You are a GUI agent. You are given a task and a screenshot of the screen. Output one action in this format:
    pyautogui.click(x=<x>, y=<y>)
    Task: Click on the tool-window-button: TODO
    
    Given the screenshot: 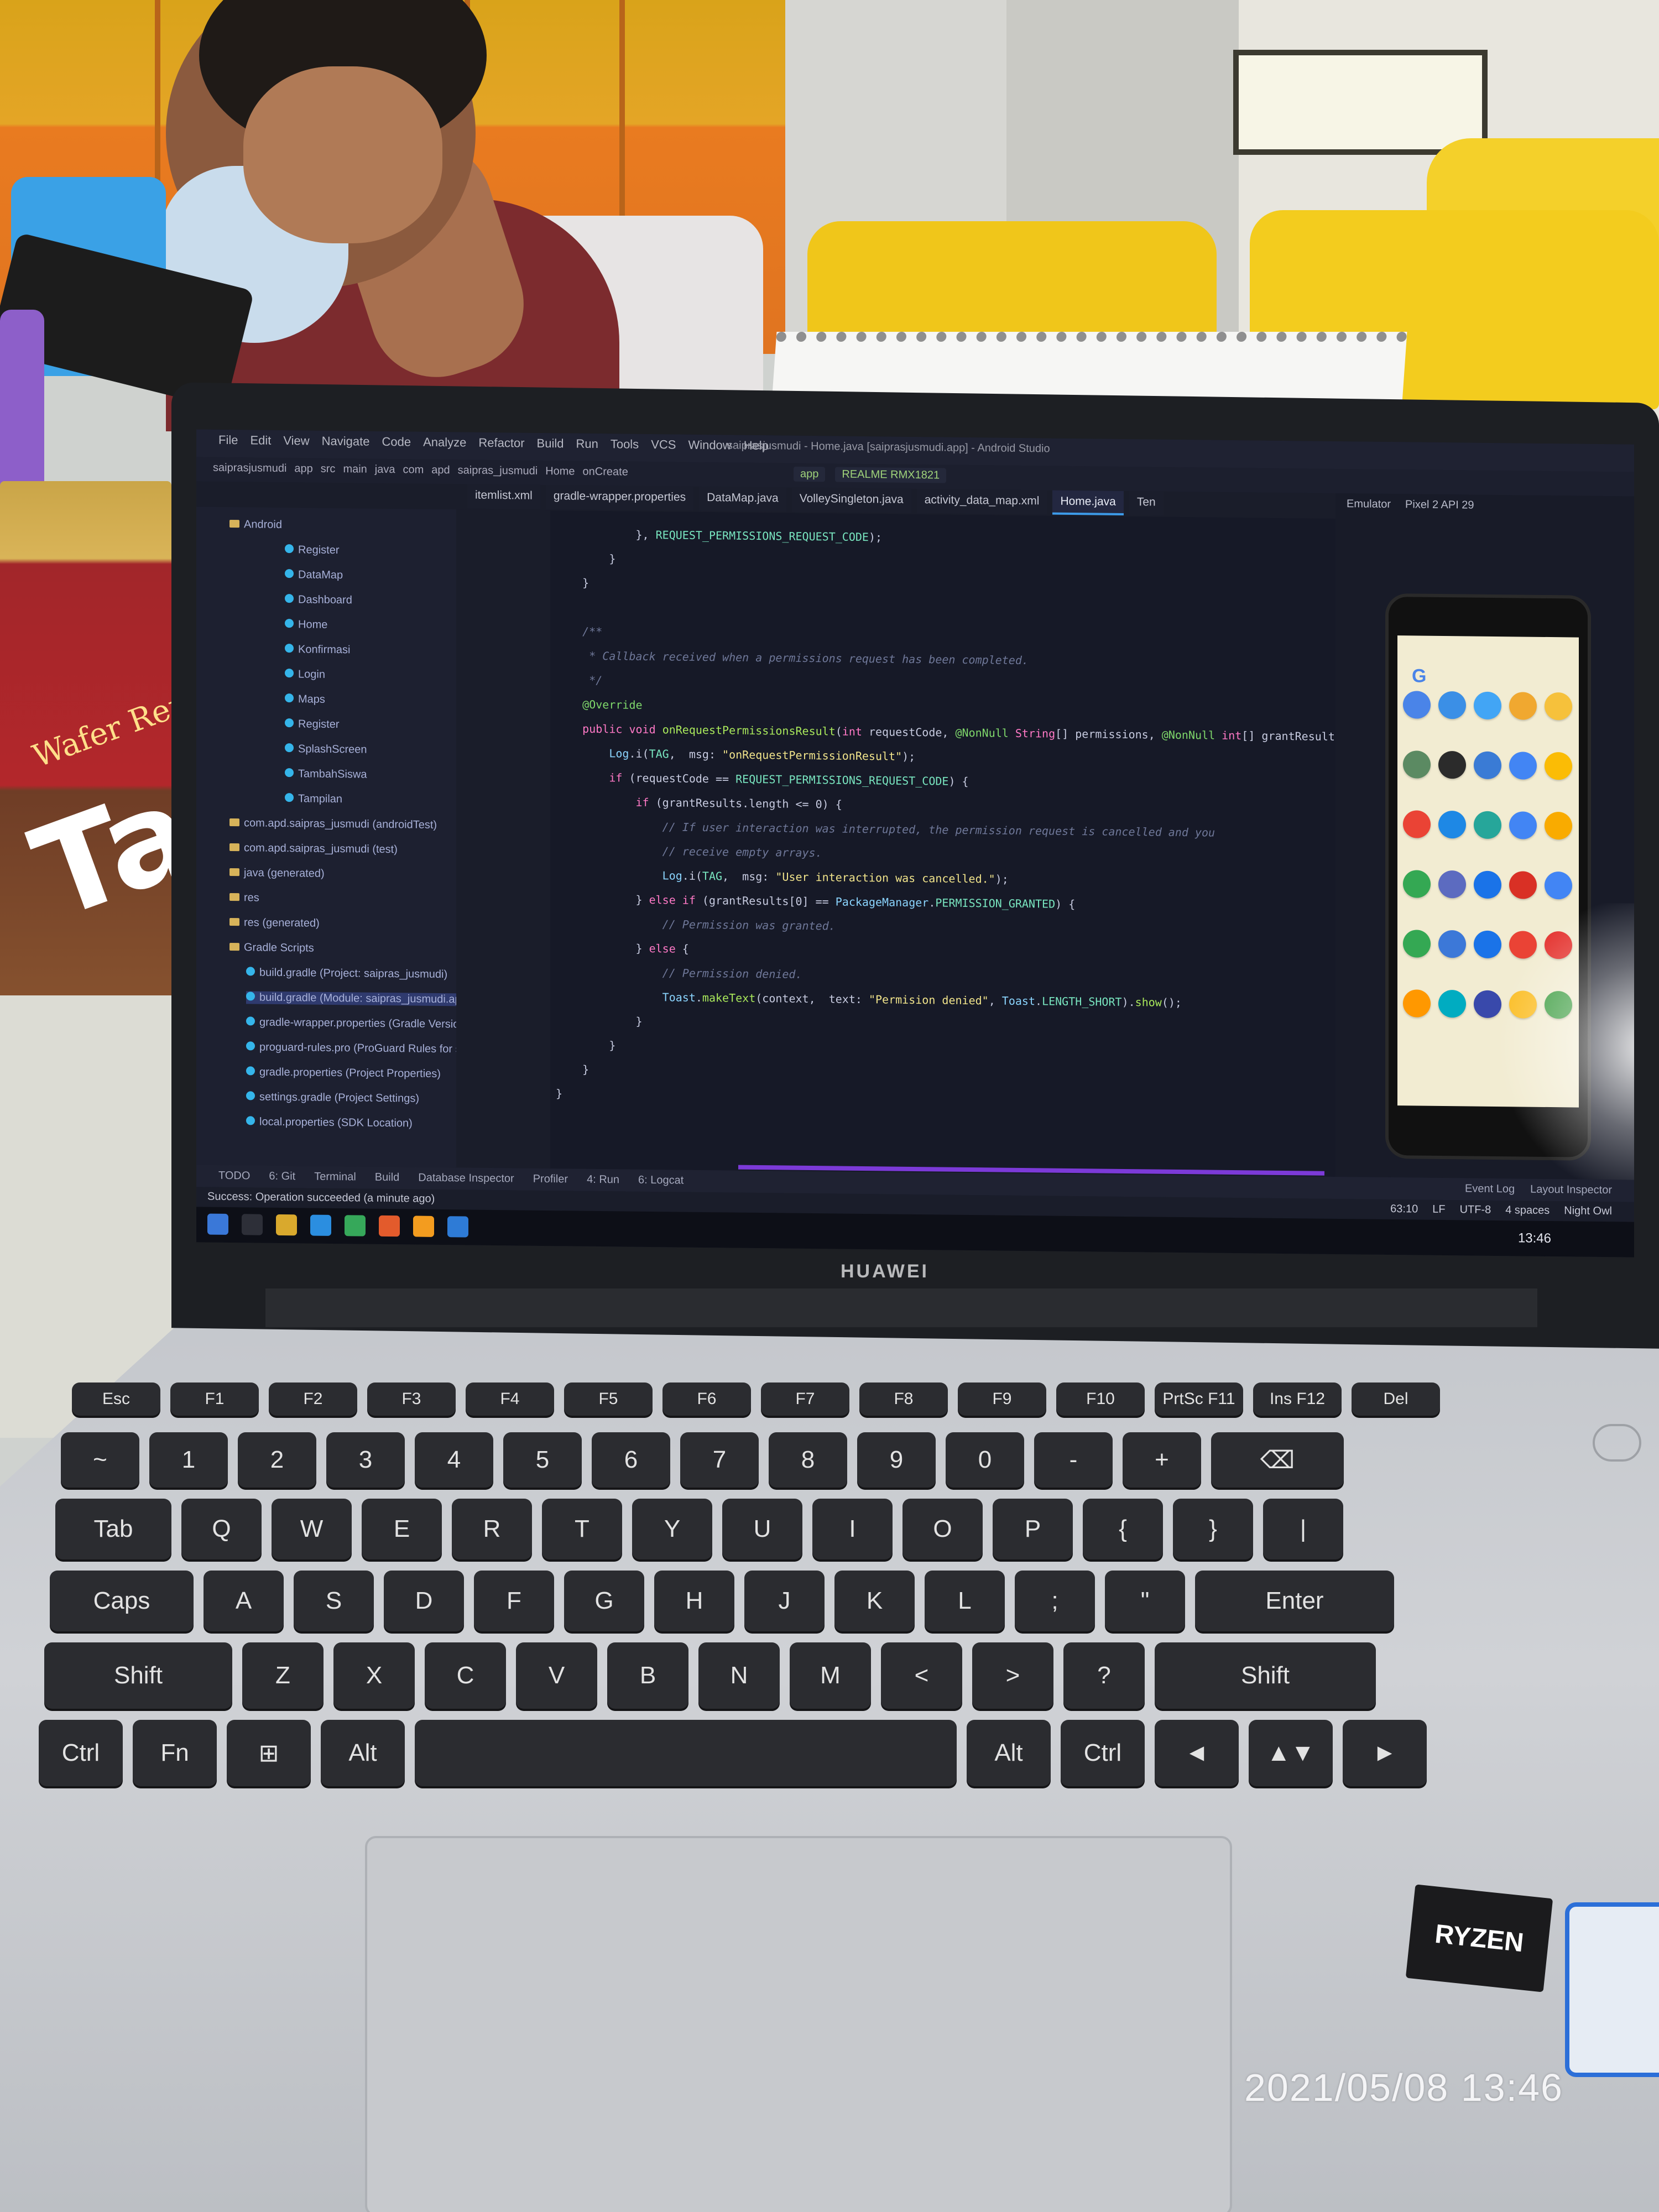 What is the action you would take?
    pyautogui.click(x=234, y=1177)
    